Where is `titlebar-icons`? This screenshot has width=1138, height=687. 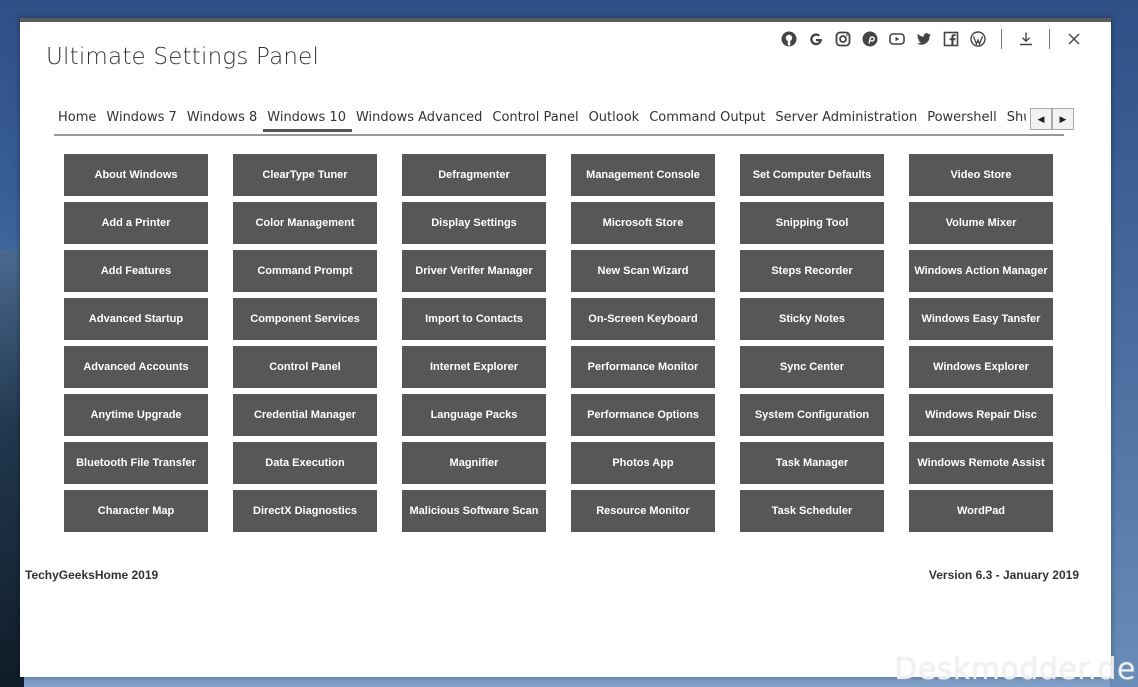
titlebar-icons is located at coordinates (931, 39).